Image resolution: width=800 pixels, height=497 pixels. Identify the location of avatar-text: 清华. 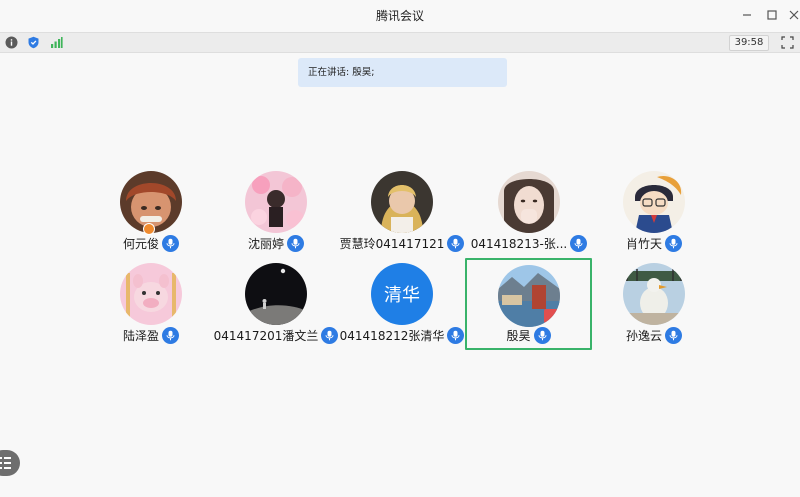
(402, 295).